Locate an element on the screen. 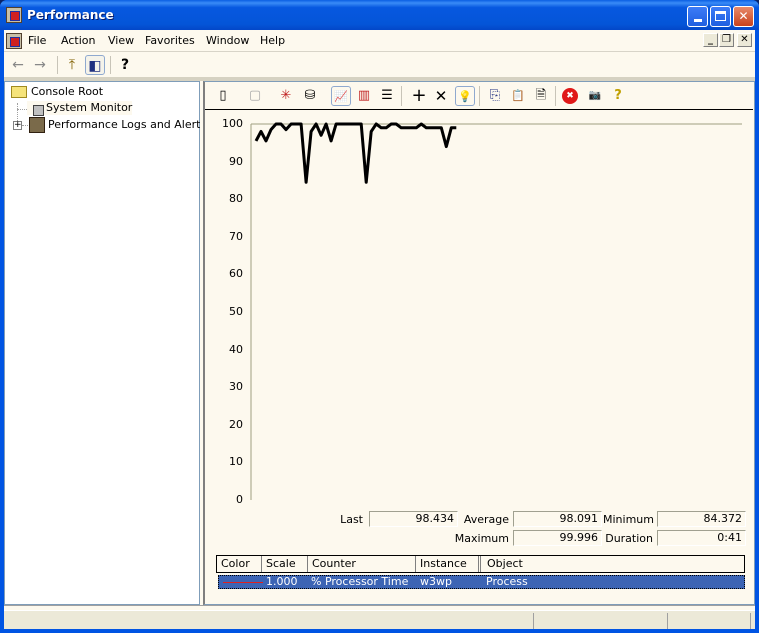 Image resolution: width=759 pixels, height=633 pixels. new-counter-set-button: ▯ is located at coordinates (223, 96).